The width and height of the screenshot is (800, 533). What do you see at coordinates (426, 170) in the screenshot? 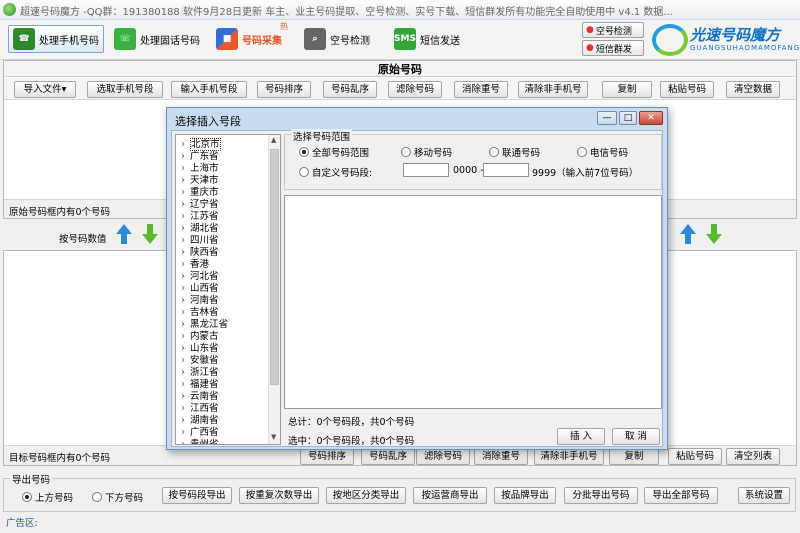
I see `custom-from-input` at bounding box center [426, 170].